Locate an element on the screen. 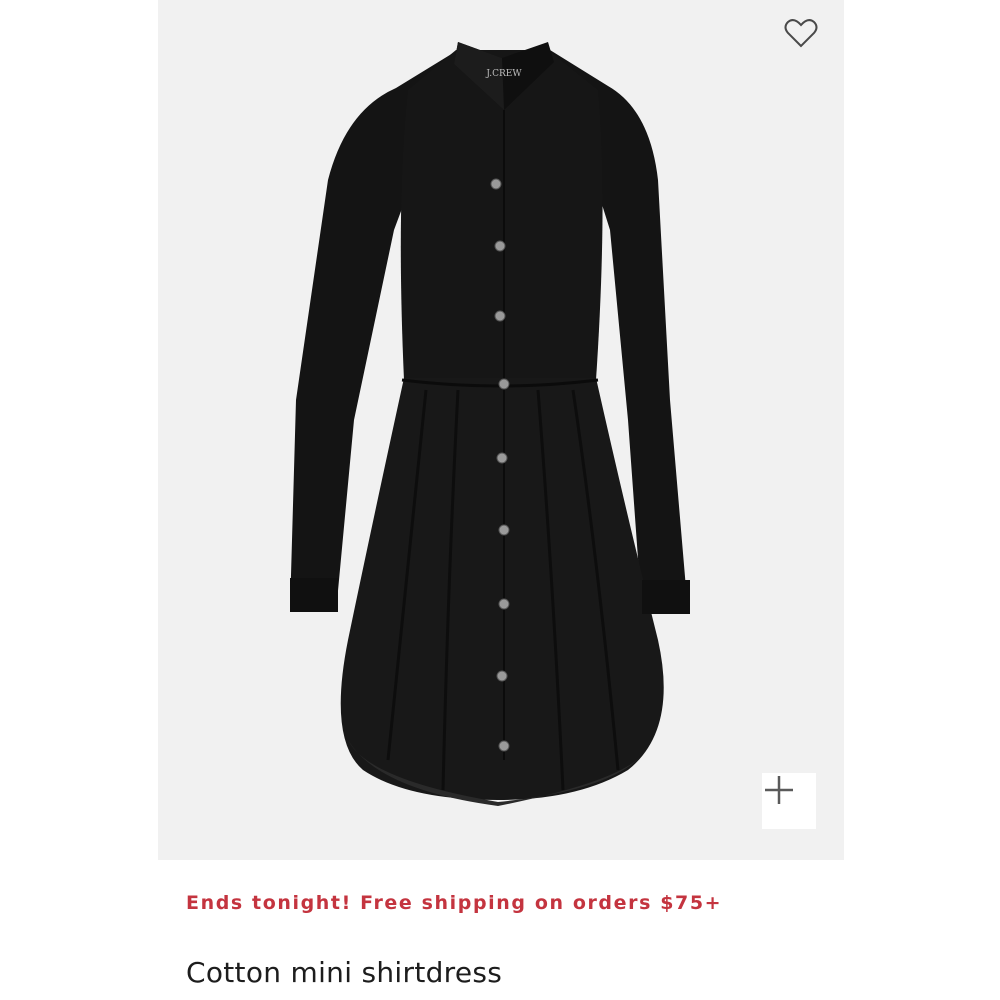  plus-icon is located at coordinates (779, 790).